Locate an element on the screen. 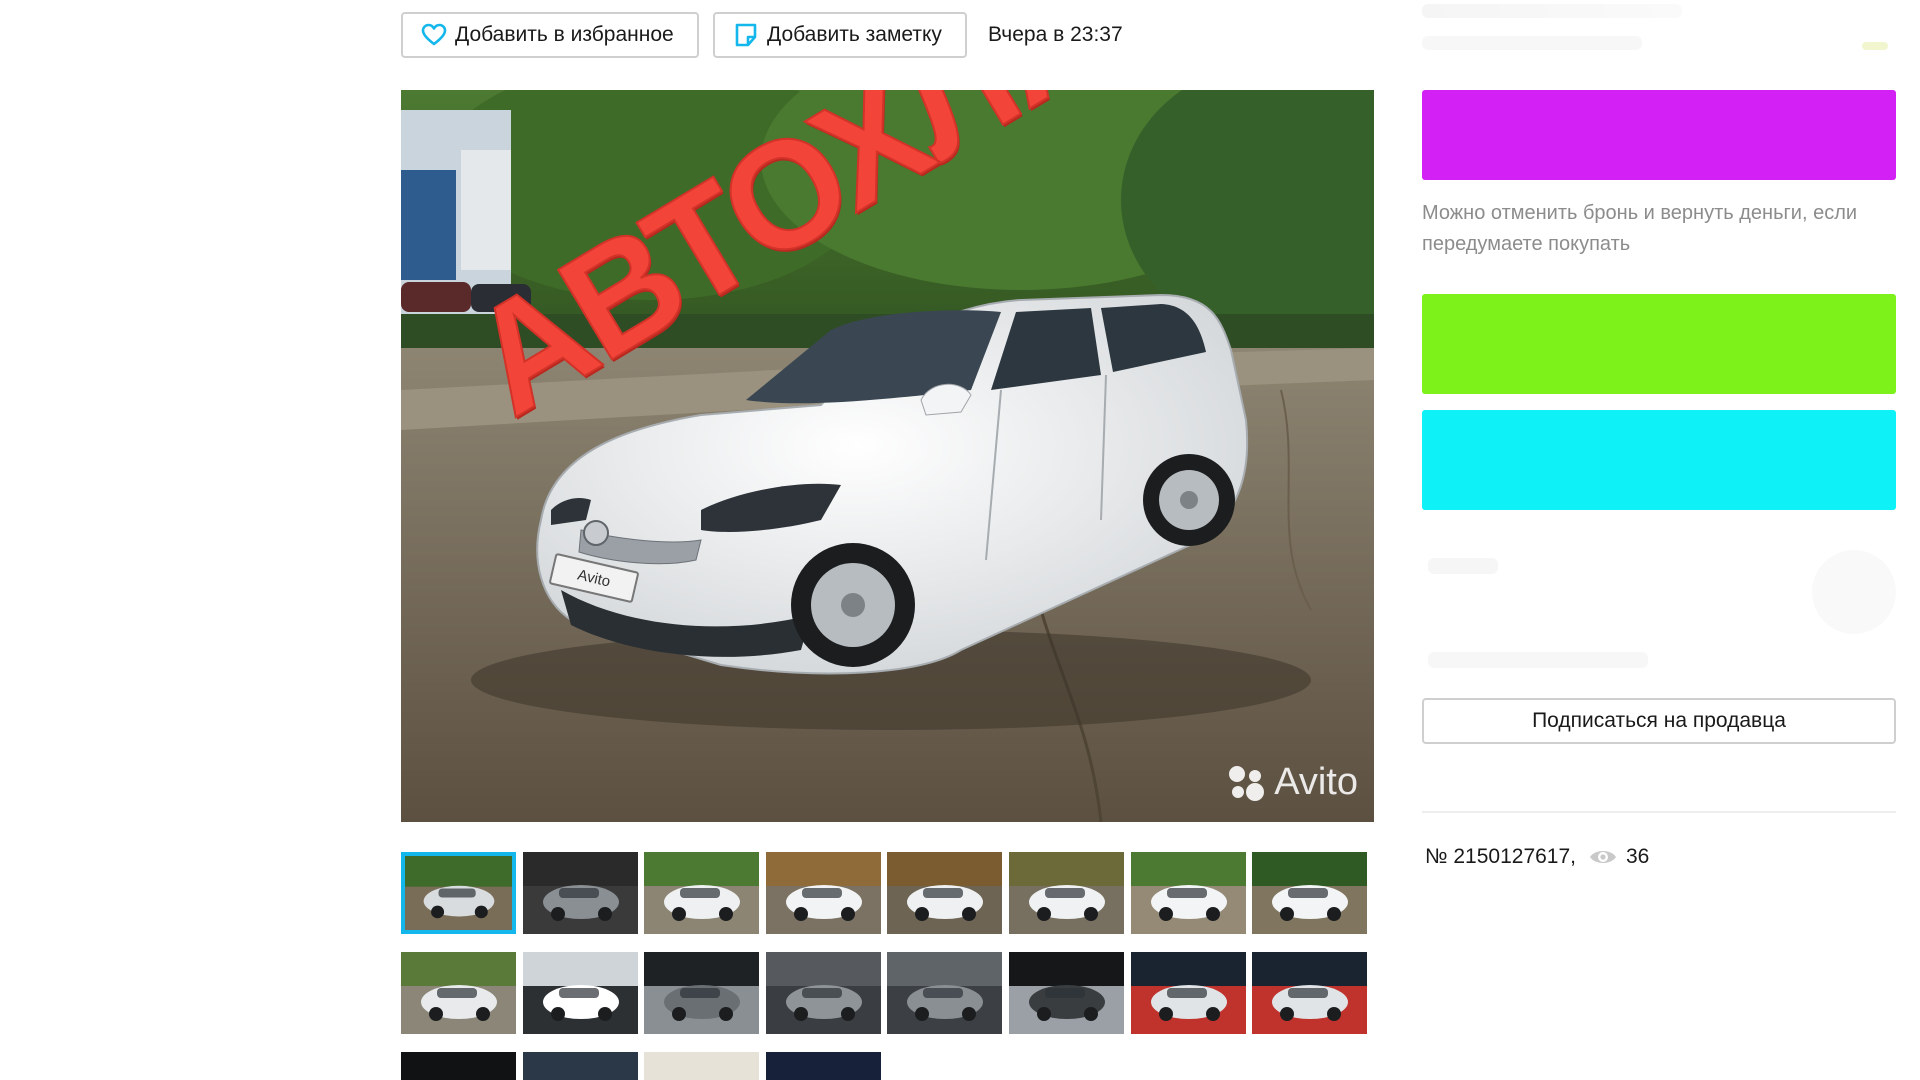 Image resolution: width=1920 pixels, height=1080 pixels. seller-info-faded is located at coordinates (1659, 603).